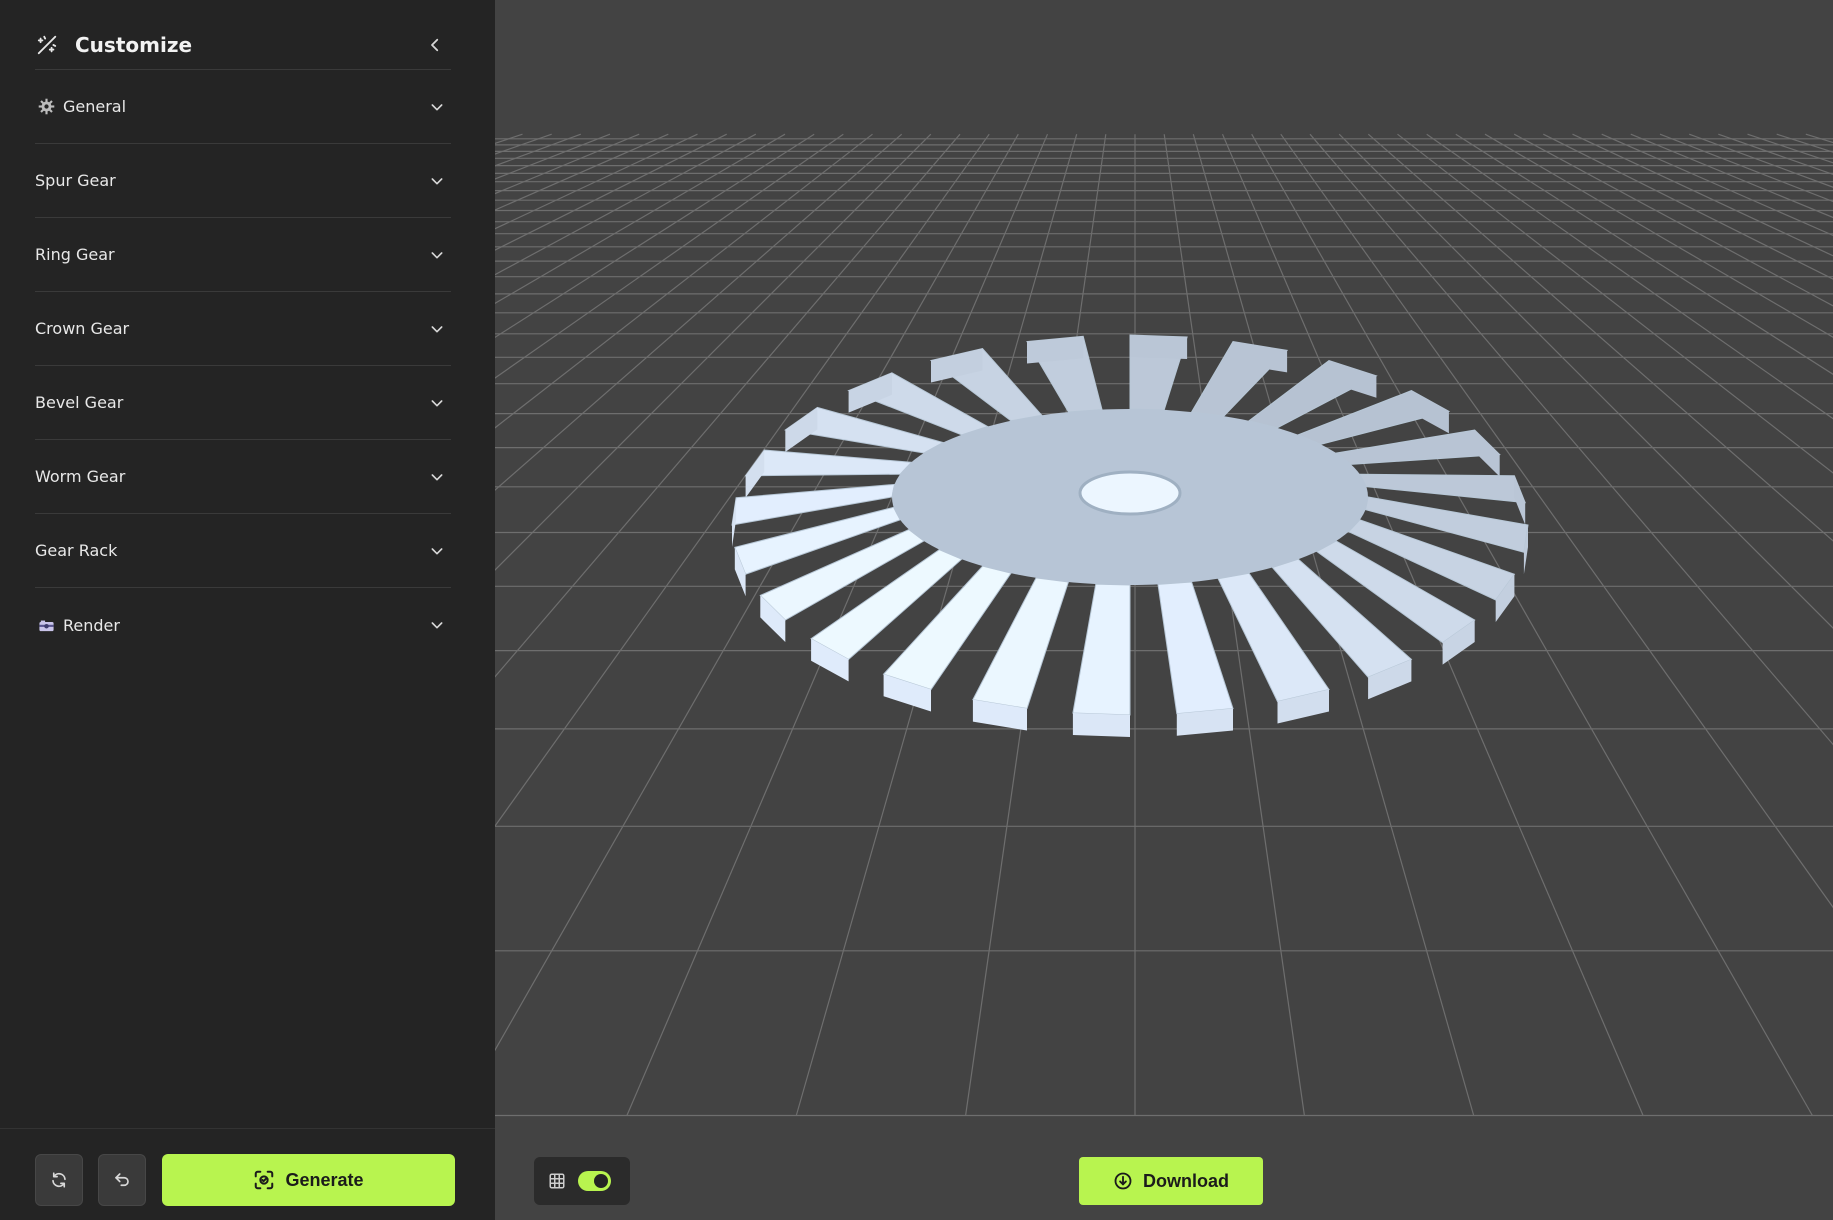 The width and height of the screenshot is (1833, 1220). I want to click on section-bevel-gear: Bevel Gear, so click(243, 403).